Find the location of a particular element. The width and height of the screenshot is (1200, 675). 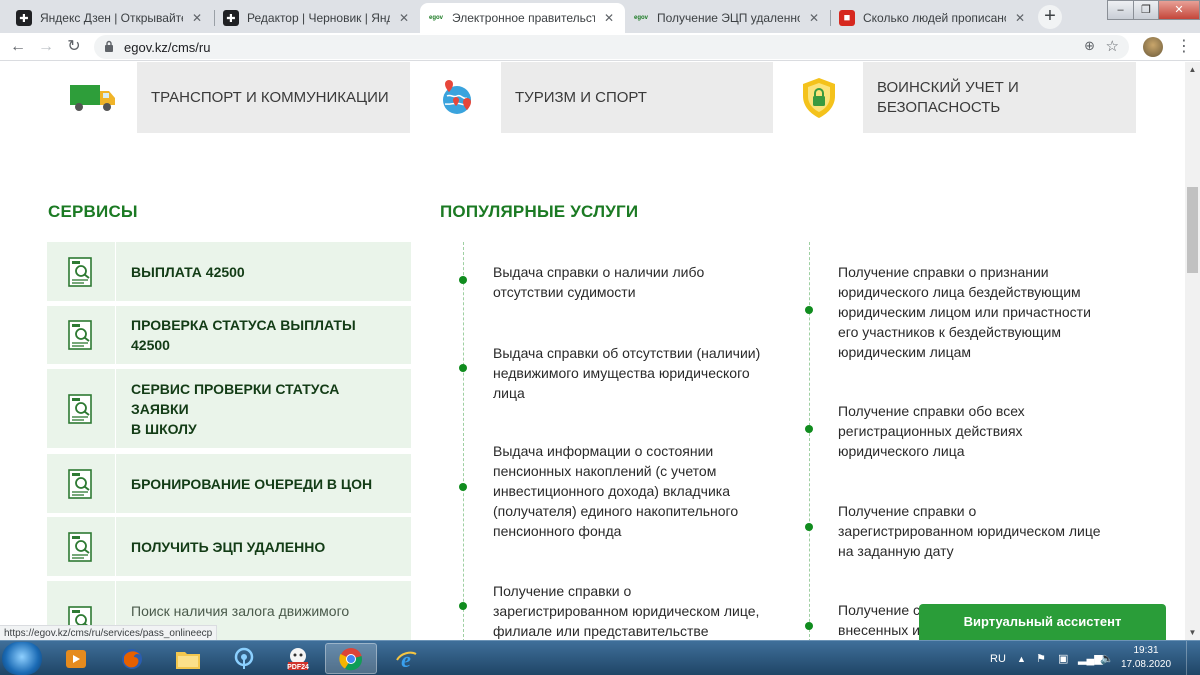

browser-tab: ✚ Редактор | Черновик | Яндекс Д ✕ is located at coordinates (317, 18).